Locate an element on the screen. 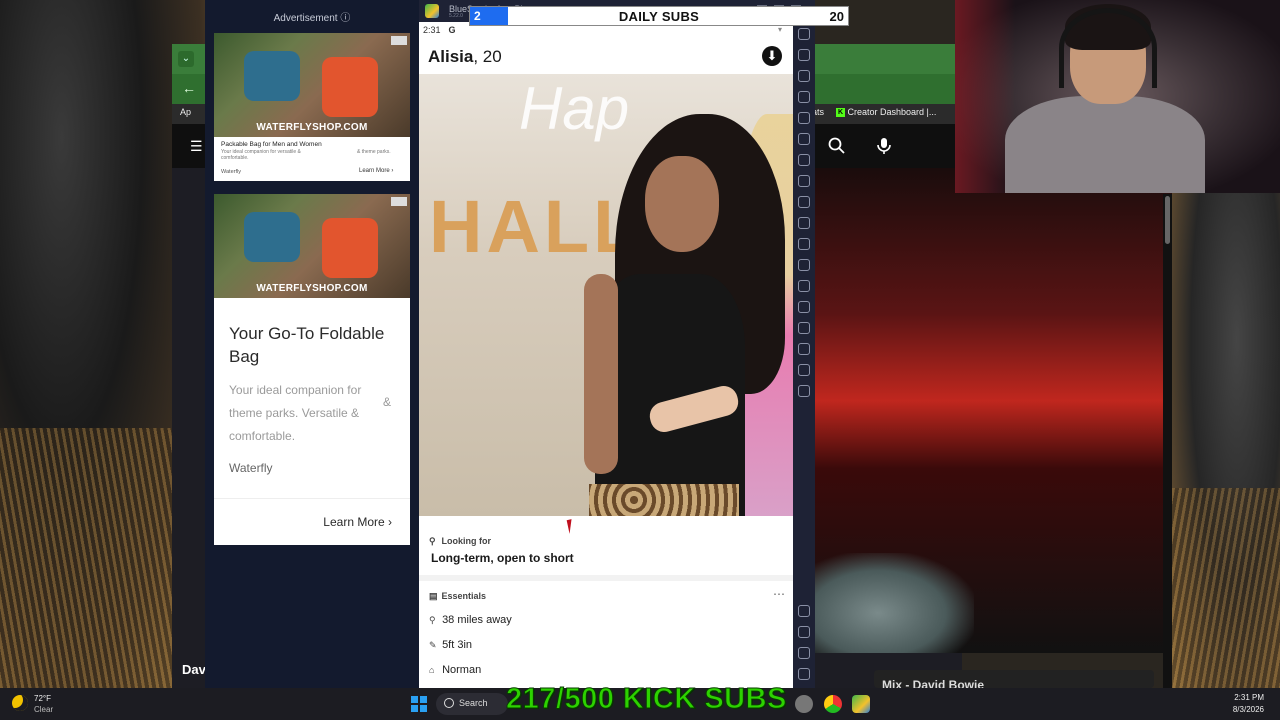 This screenshot has height=720, width=1280. taskbar-app-icon is located at coordinates (804, 704).